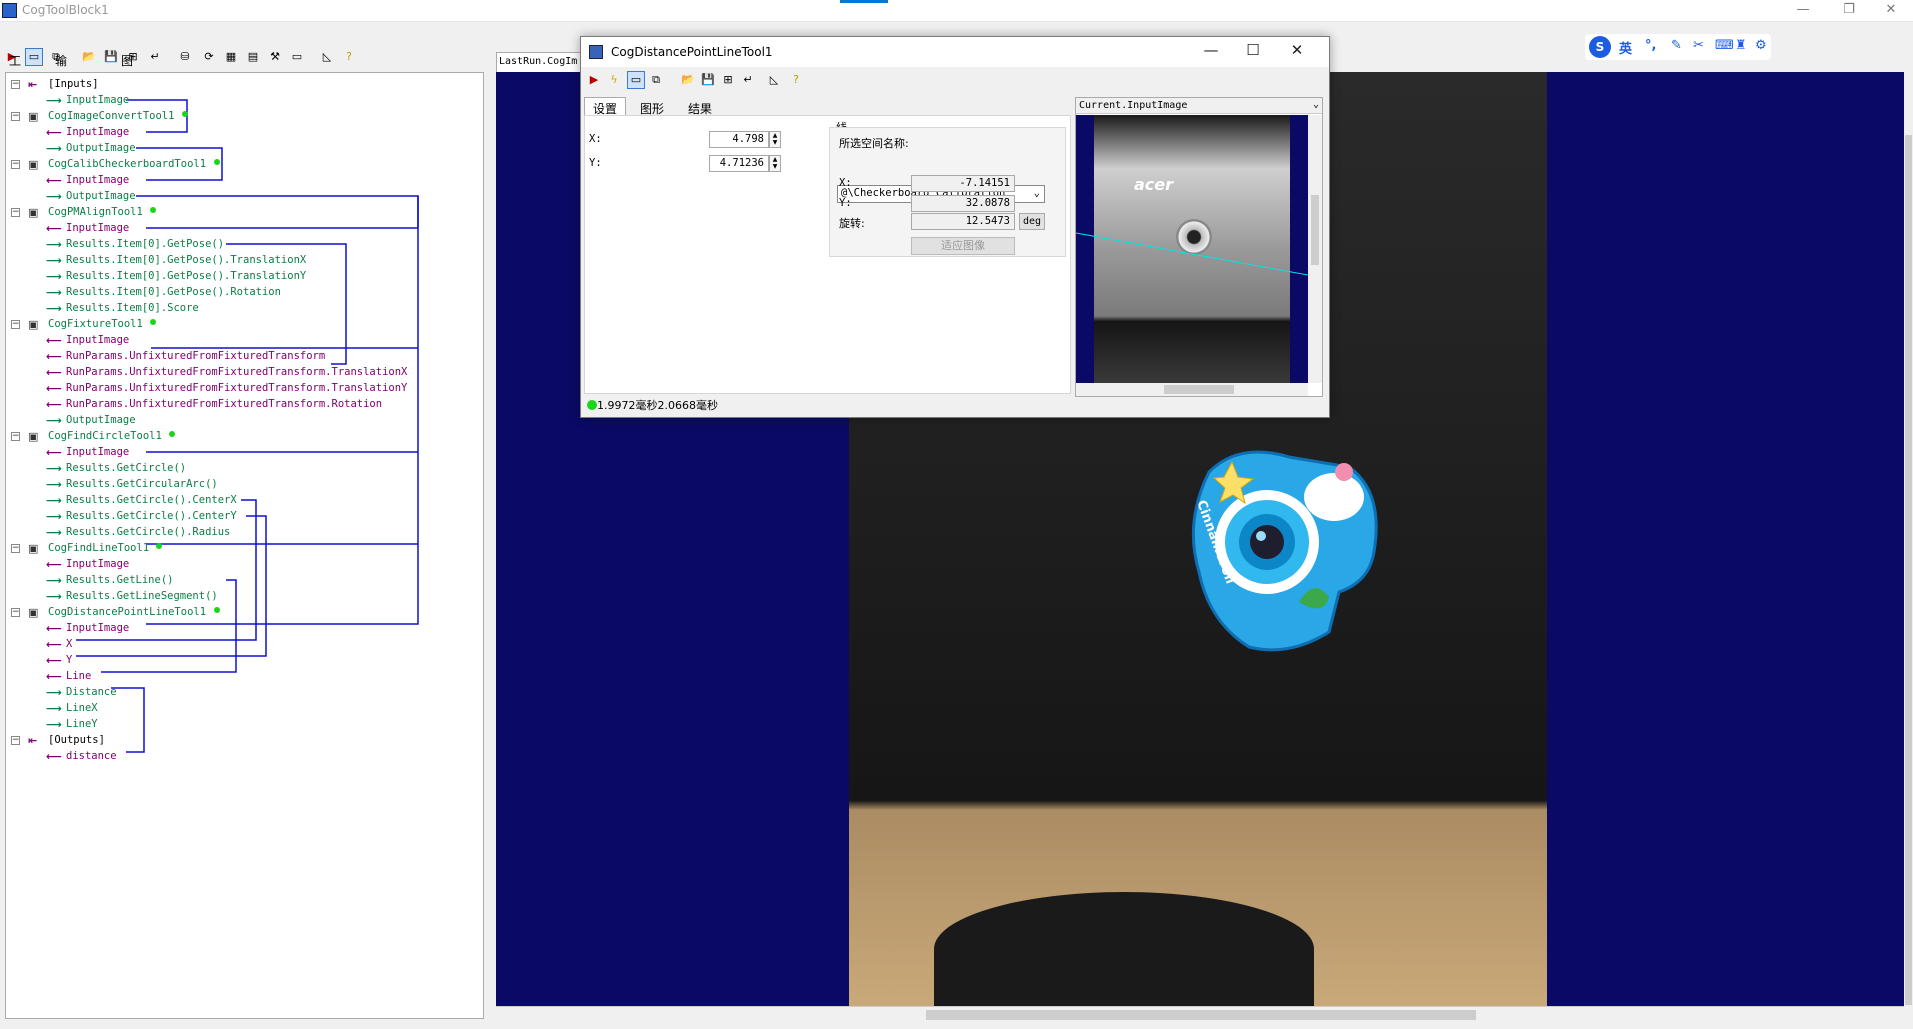  Describe the element at coordinates (796, 80) in the screenshot. I see `dialog-help-icon: ?` at that location.